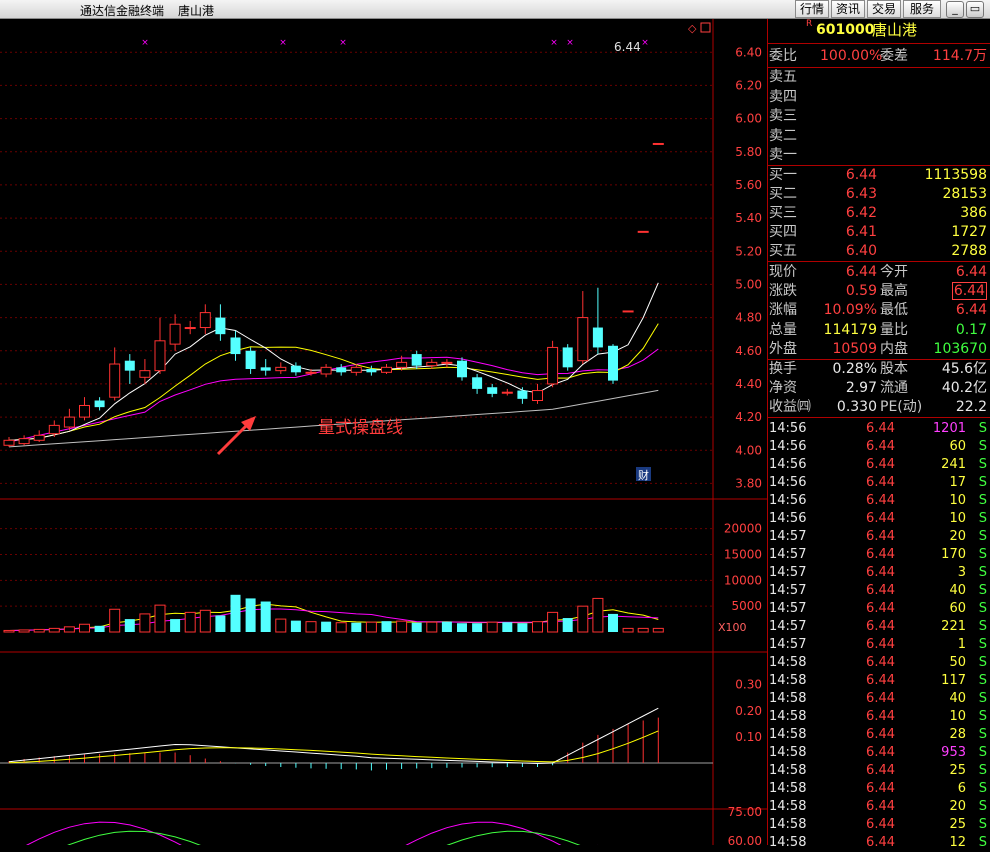  What do you see at coordinates (395, 43) in the screenshot?
I see `chart-markers: × × × × × ×` at bounding box center [395, 43].